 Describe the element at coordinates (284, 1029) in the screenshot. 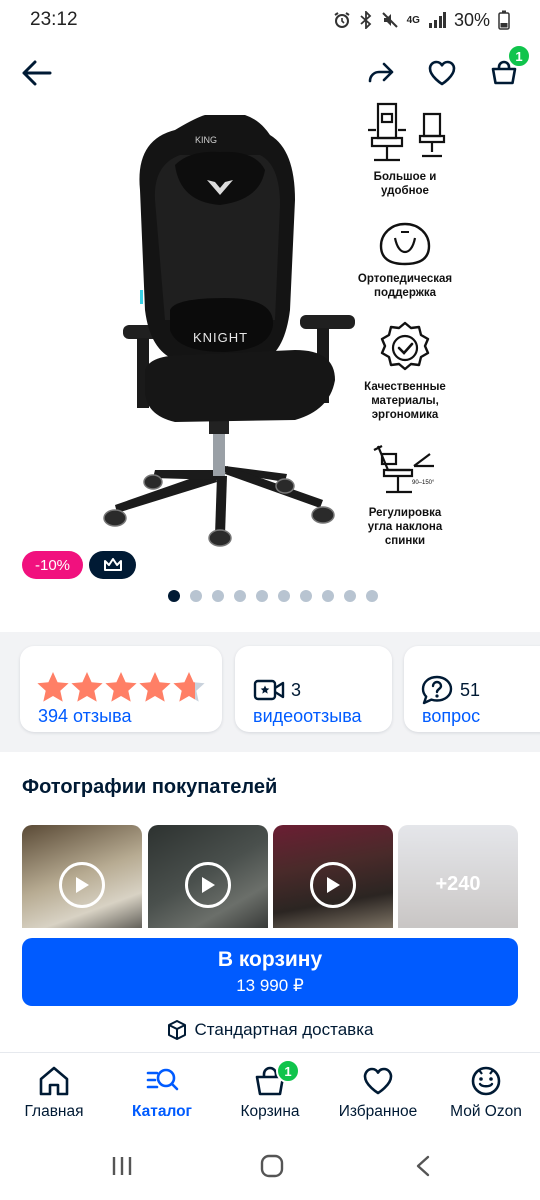

I see `delivery-label: Стандартная доставка` at that location.